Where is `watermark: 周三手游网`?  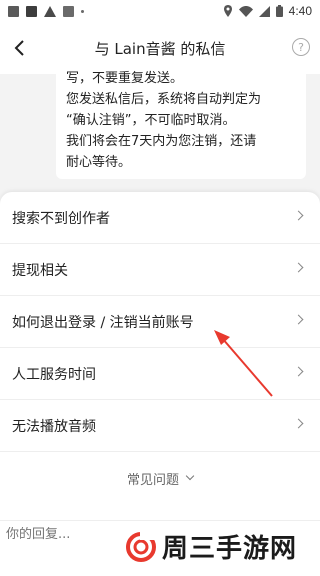
watermark: 周三手游网 is located at coordinates (211, 546).